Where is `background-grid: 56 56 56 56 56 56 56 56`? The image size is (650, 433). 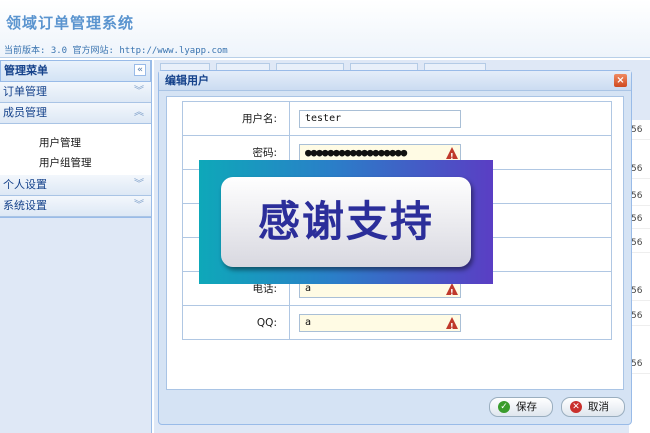
background-grid: 56 56 56 56 56 56 56 56 is located at coordinates (639, 276).